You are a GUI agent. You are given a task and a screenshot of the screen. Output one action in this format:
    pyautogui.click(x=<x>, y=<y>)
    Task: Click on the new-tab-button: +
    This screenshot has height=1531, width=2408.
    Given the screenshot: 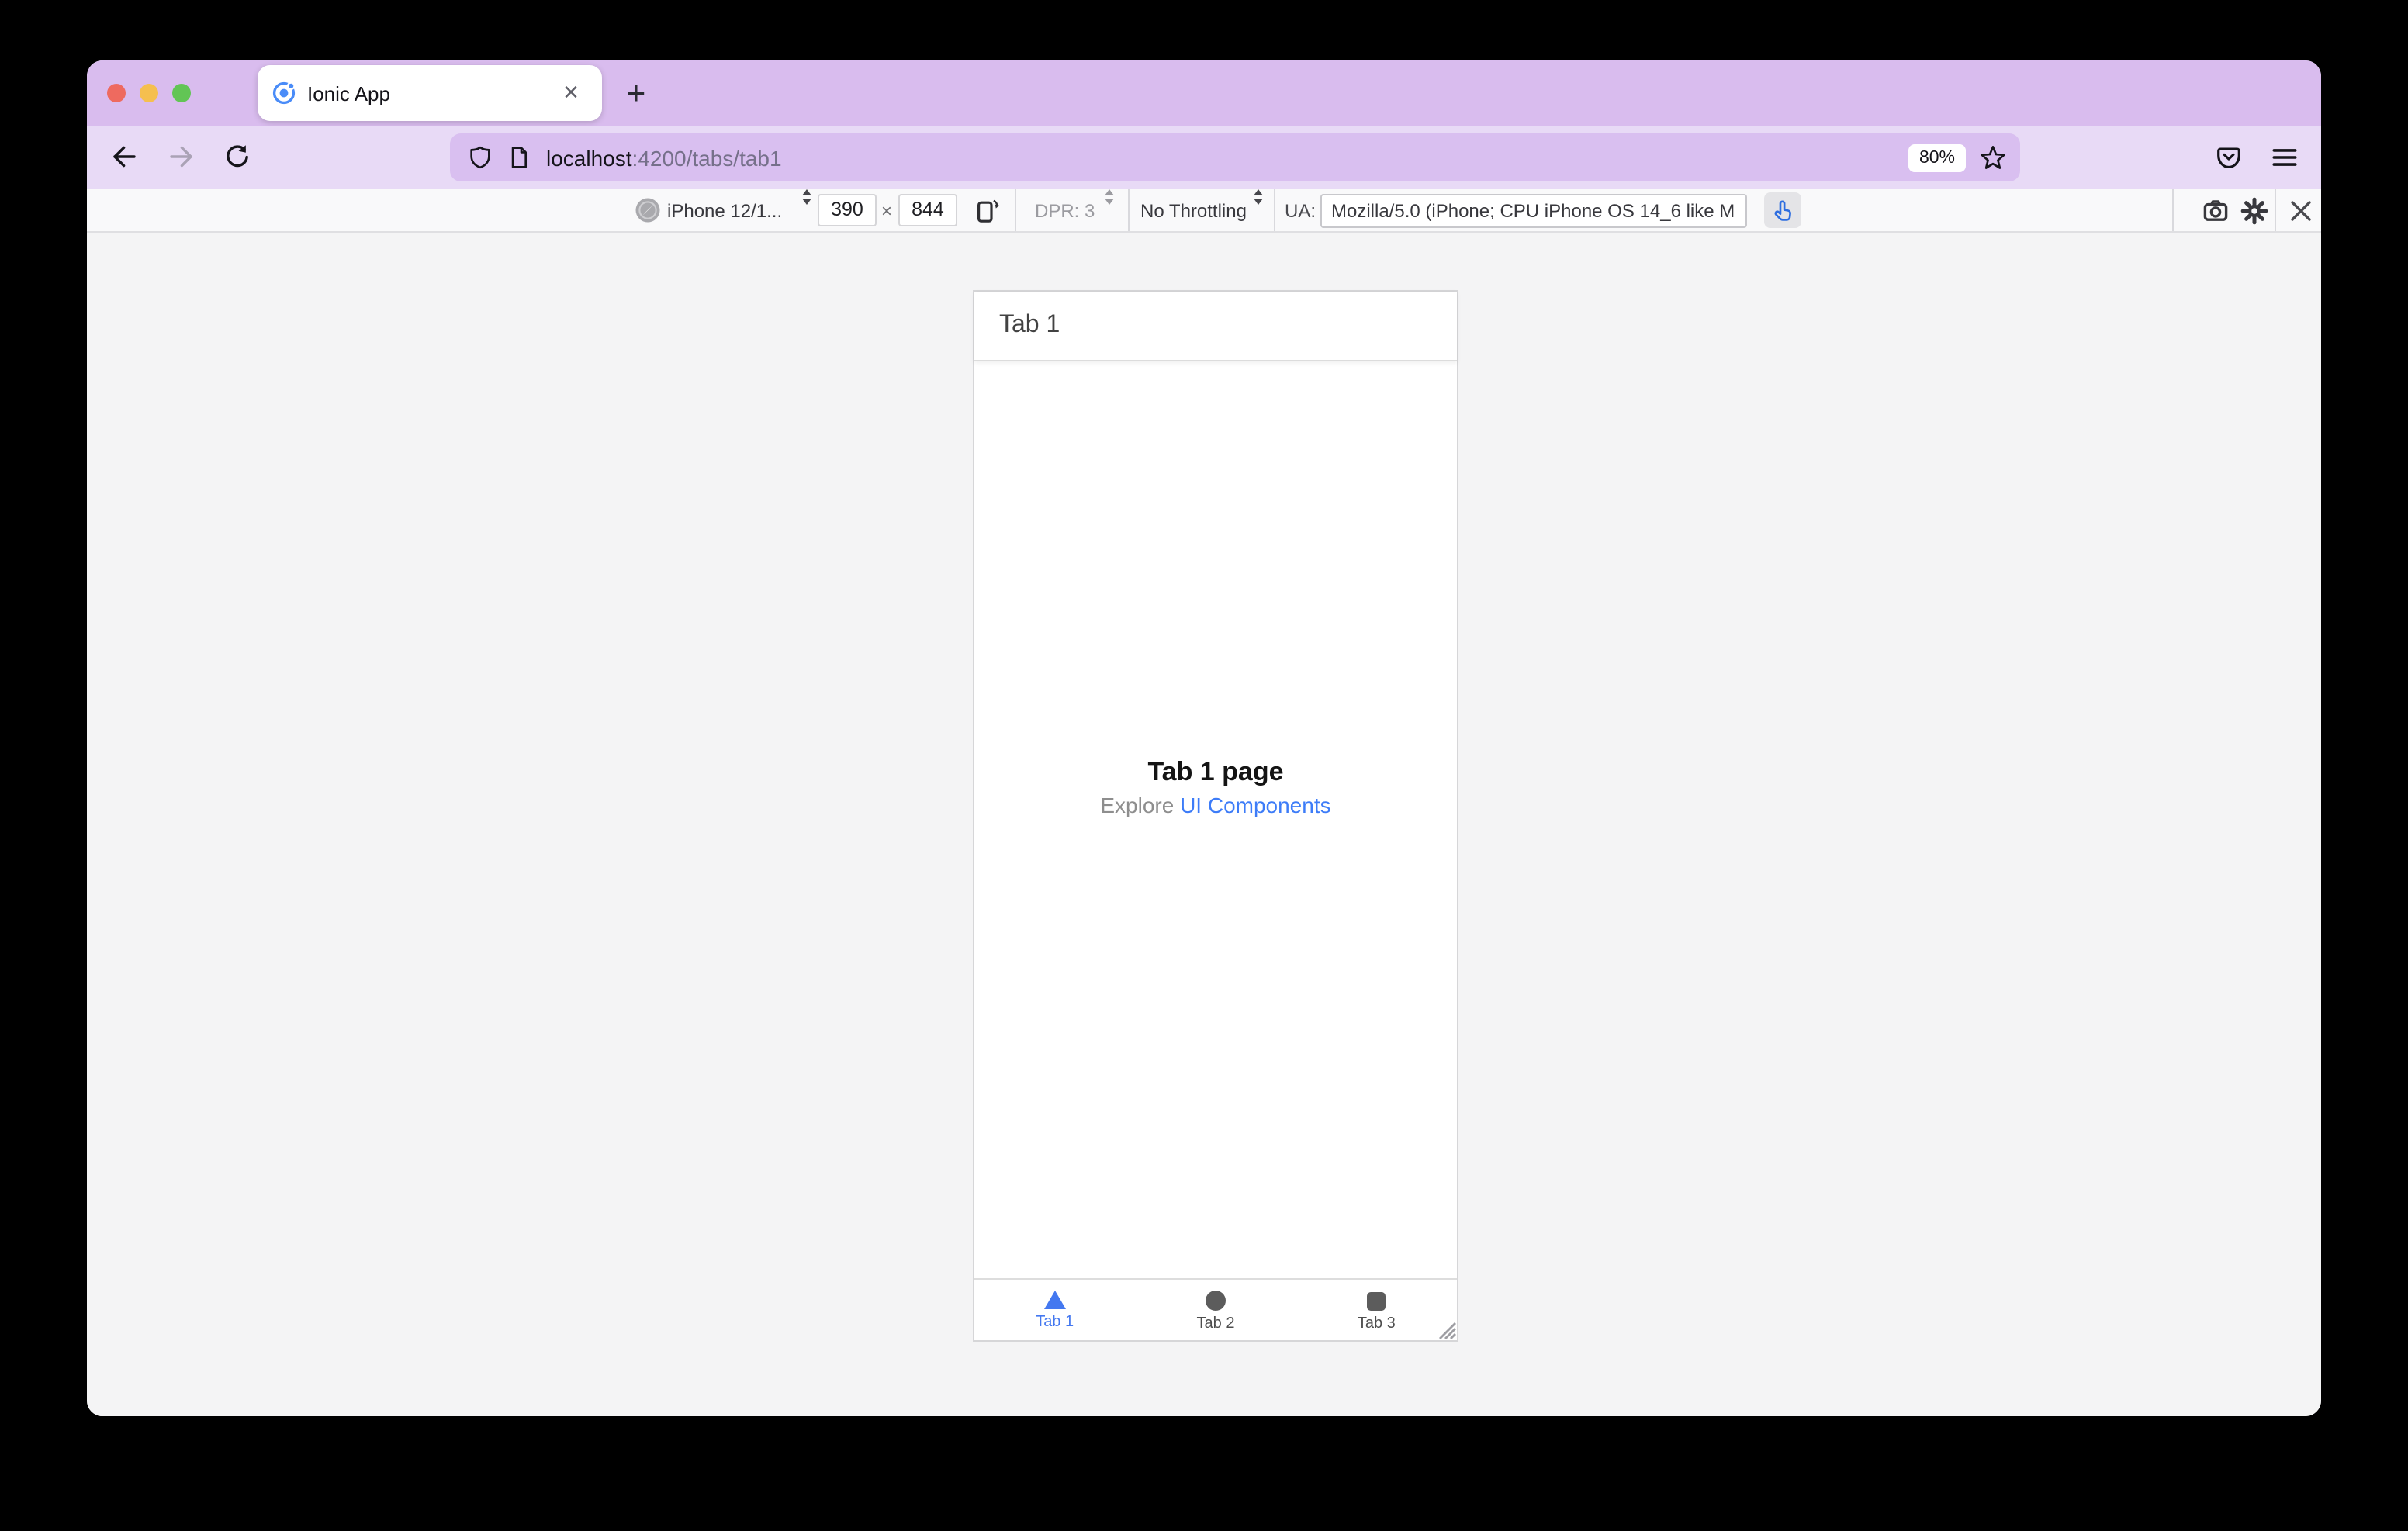 What is the action you would take?
    pyautogui.click(x=636, y=93)
    